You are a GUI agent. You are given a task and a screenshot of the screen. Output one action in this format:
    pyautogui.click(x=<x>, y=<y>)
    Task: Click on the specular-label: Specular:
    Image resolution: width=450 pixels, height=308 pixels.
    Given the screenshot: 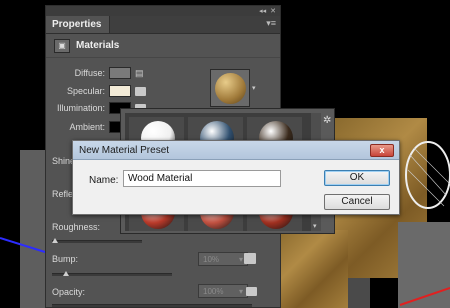 What is the action you would take?
    pyautogui.click(x=85, y=91)
    